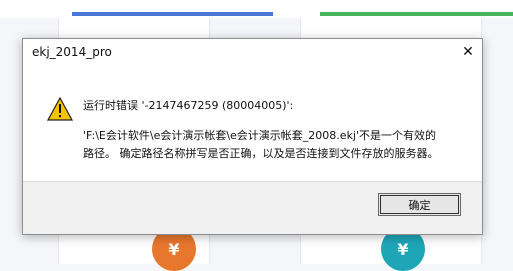 Image resolution: width=513 pixels, height=271 pixels. I want to click on dialog-title: ekj_2014_pro, so click(72, 52).